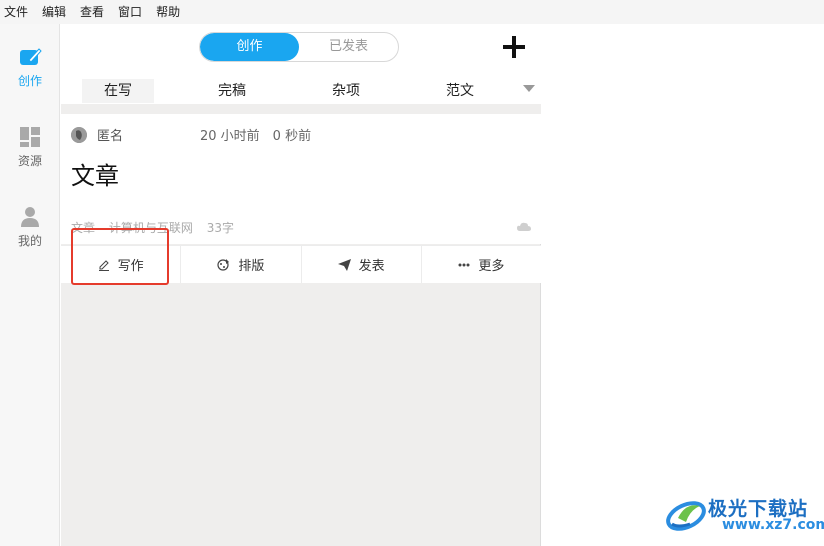 This screenshot has width=824, height=546. Describe the element at coordinates (30, 147) in the screenshot. I see `sidebar-item-resources: 资源` at that location.